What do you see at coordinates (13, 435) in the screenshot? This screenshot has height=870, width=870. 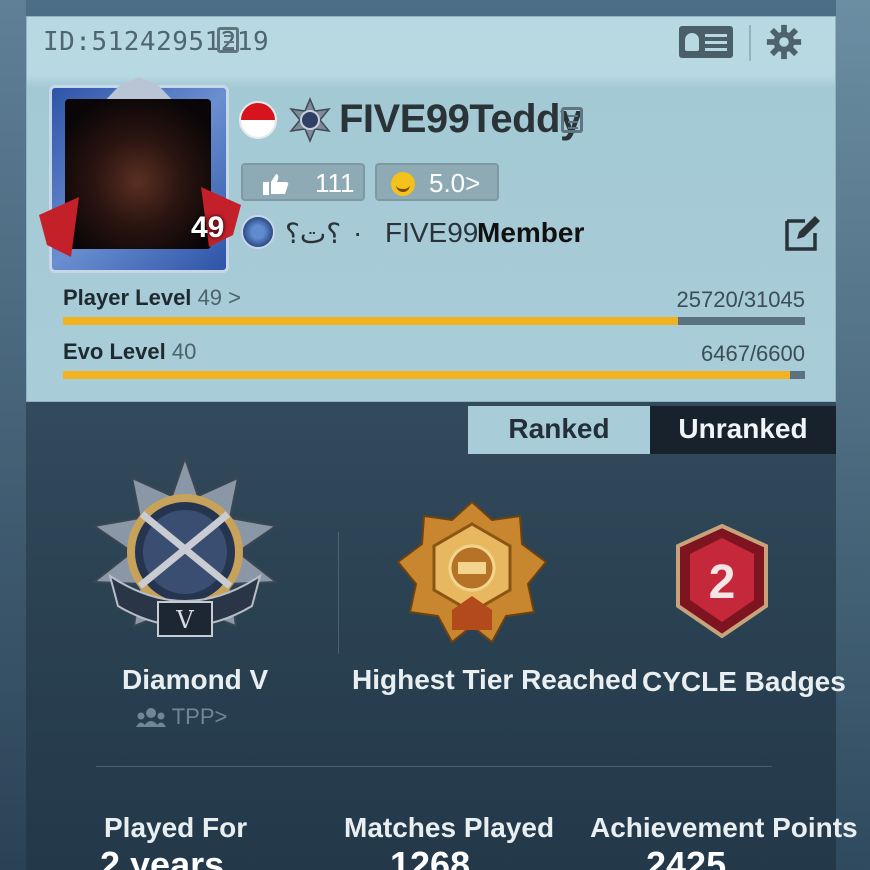 I see `background-edge-left` at bounding box center [13, 435].